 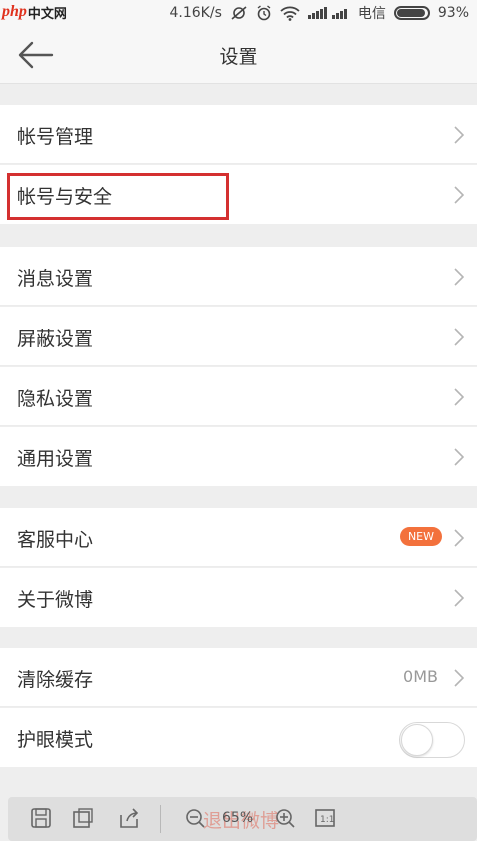 What do you see at coordinates (47, 14) in the screenshot?
I see `logo-cn-text: 中文网` at bounding box center [47, 14].